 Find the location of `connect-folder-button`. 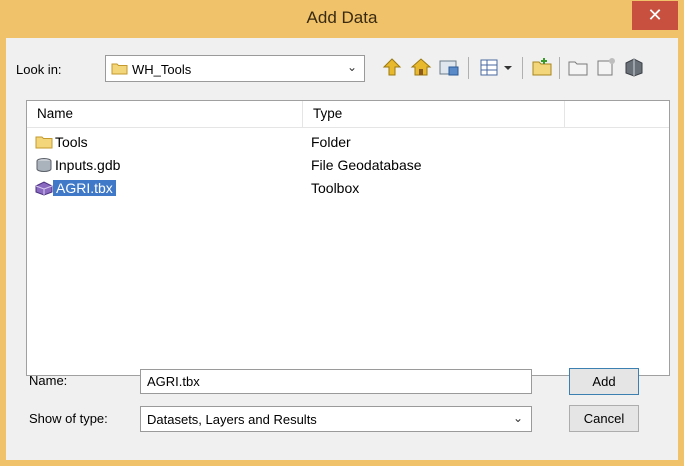

connect-folder-button is located at coordinates (449, 67).